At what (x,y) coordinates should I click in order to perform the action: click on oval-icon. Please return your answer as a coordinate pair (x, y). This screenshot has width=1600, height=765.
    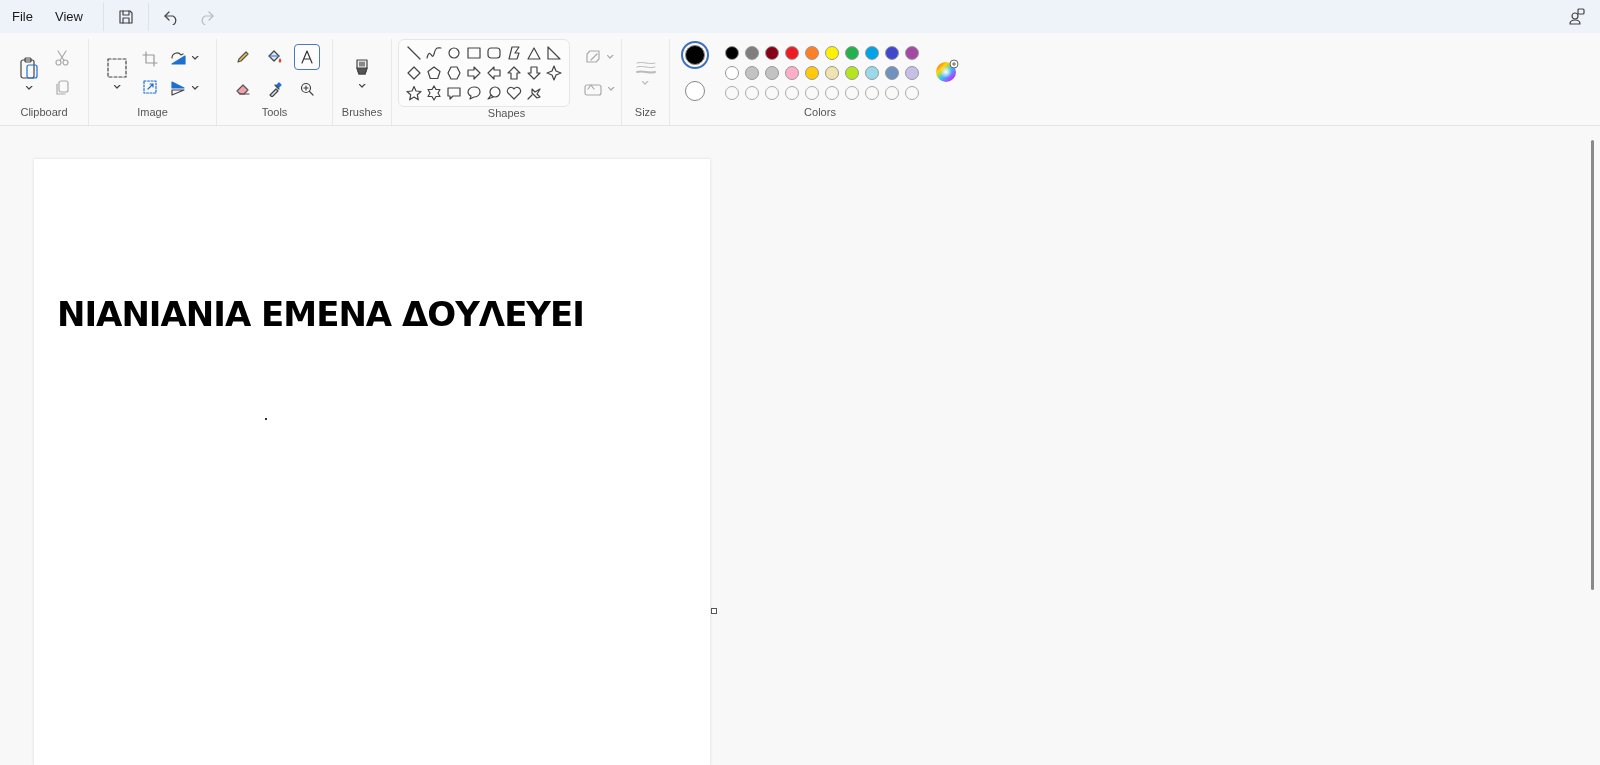
    Looking at the image, I should click on (454, 53).